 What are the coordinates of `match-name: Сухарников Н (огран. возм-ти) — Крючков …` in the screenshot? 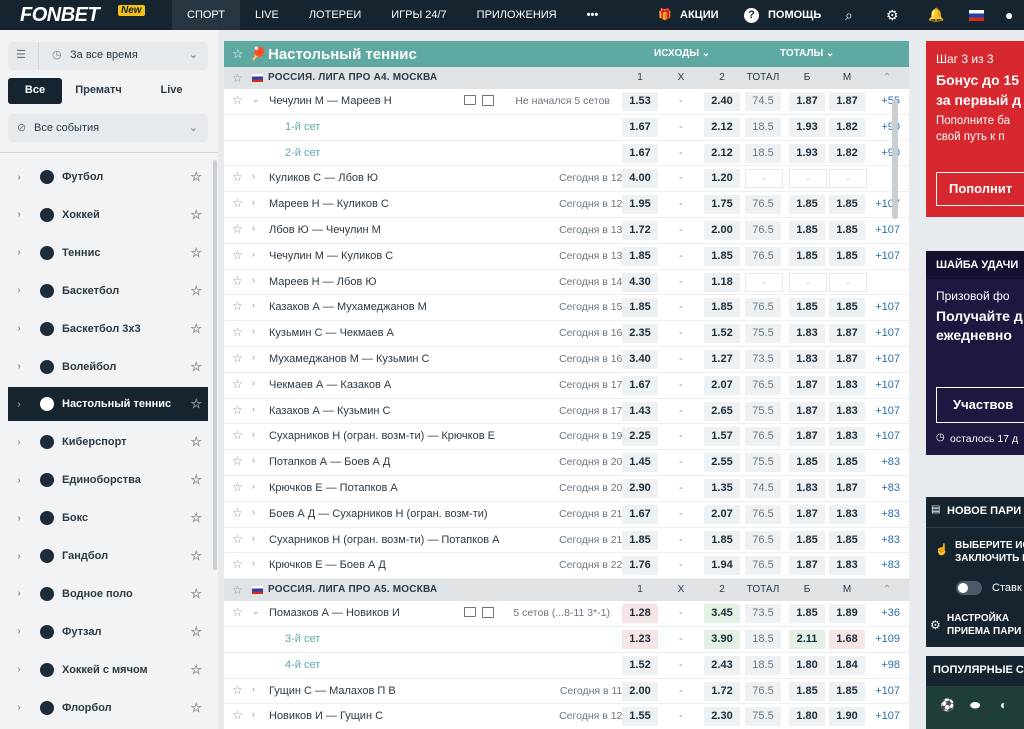 It's located at (382, 436).